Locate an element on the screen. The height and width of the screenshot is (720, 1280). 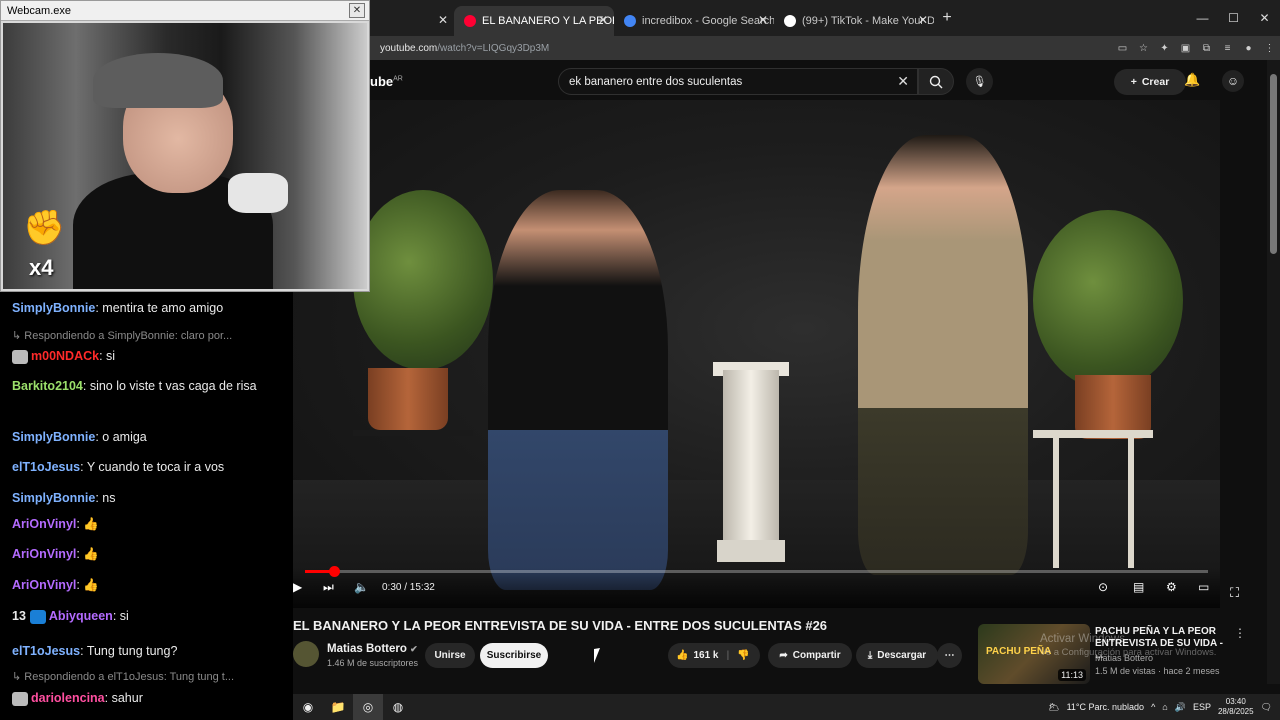
progress-scrubber is located at coordinates (334, 571).